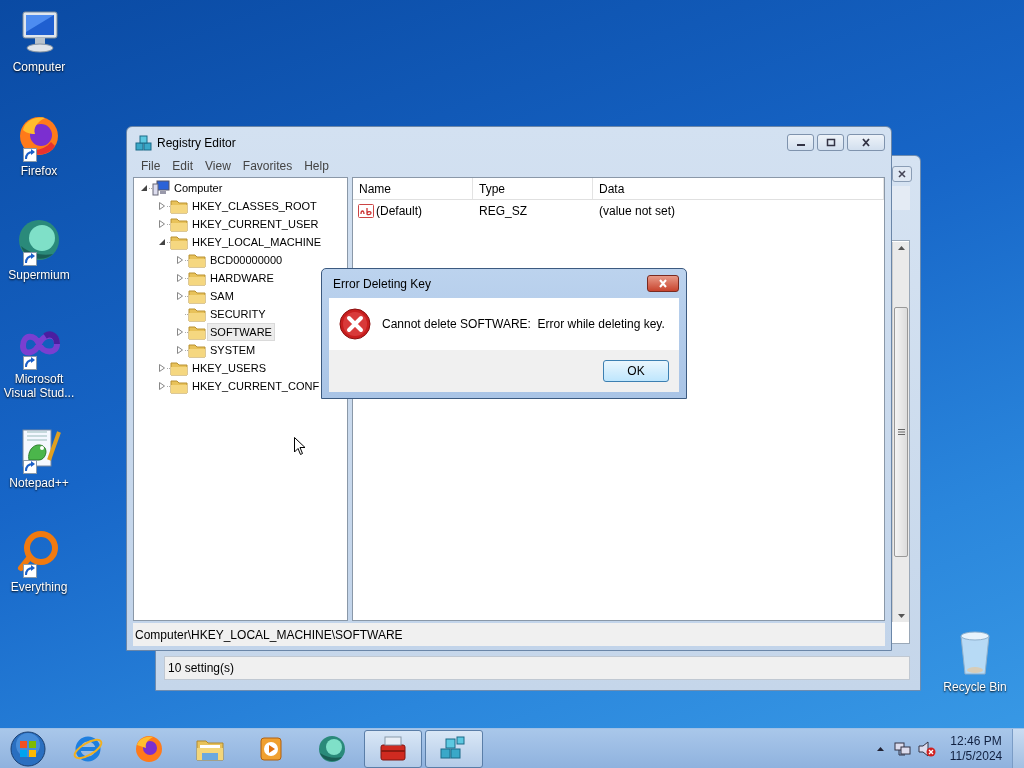 Image resolution: width=1024 pixels, height=768 pixels. Describe the element at coordinates (256, 386) in the screenshot. I see `tree-item: HKEY_CURRENT_CONF` at that location.